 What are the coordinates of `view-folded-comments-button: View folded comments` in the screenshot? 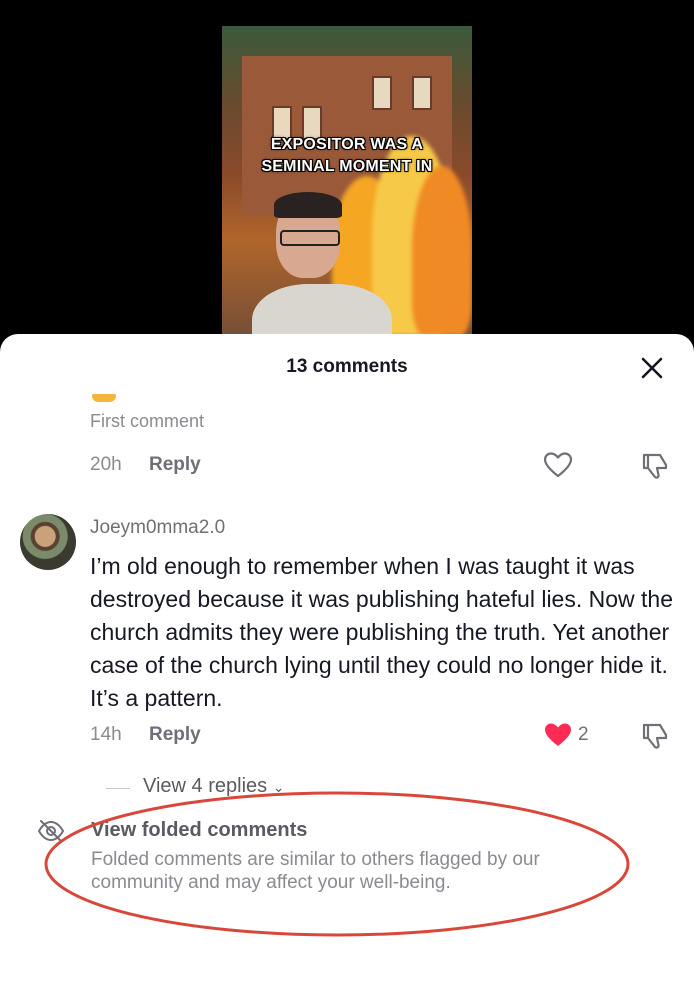 It's located at (199, 830).